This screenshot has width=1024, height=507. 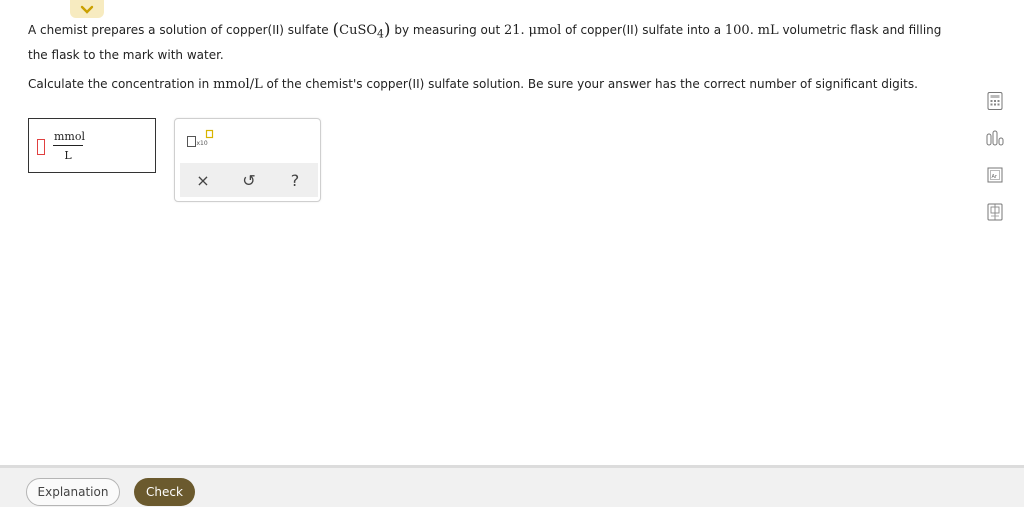 What do you see at coordinates (247, 160) in the screenshot?
I see `math-toolpad: x10 × ↺ ?` at bounding box center [247, 160].